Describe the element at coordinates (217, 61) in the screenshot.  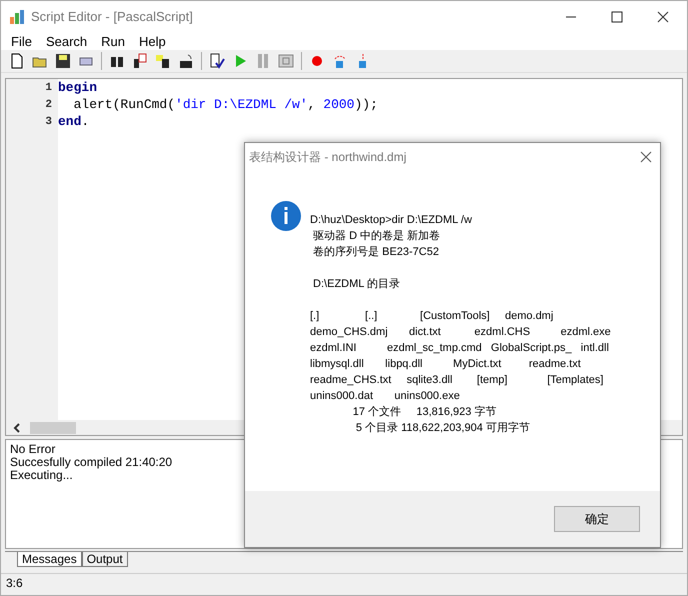
I see `check-document-icon` at that location.